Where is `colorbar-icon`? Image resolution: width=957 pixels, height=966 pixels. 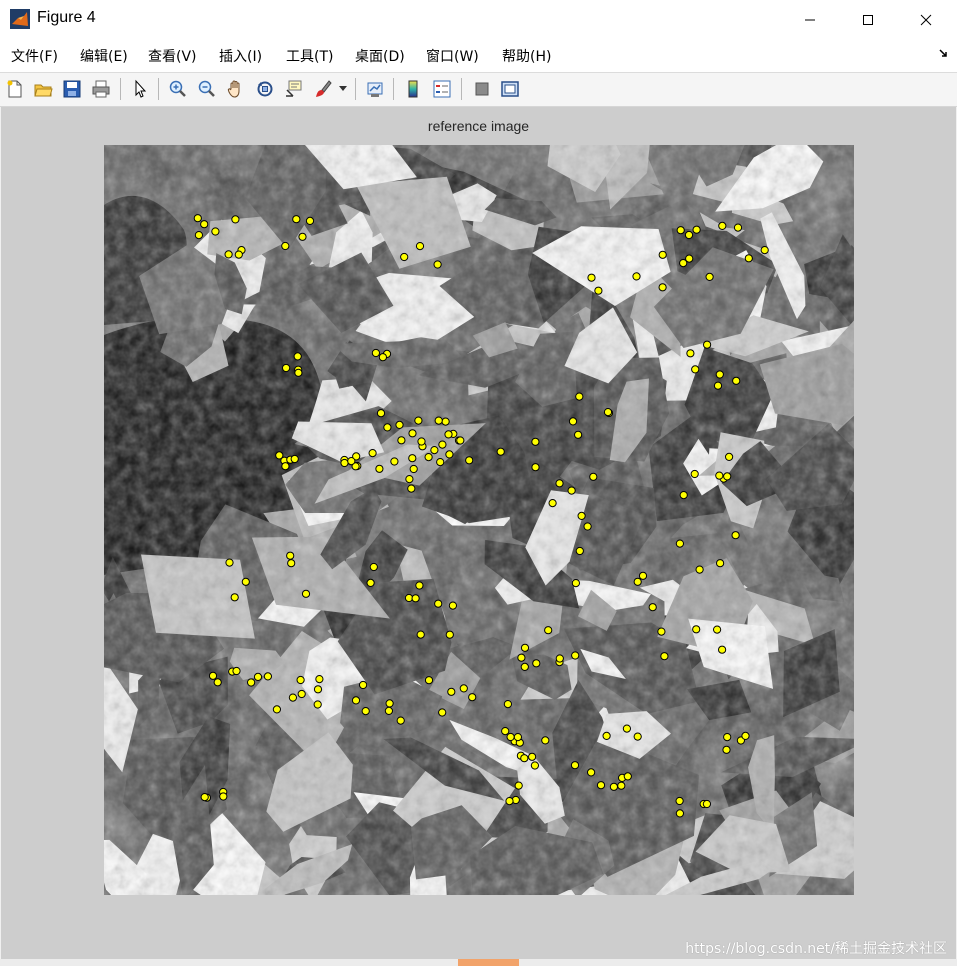
colorbar-icon is located at coordinates (413, 89).